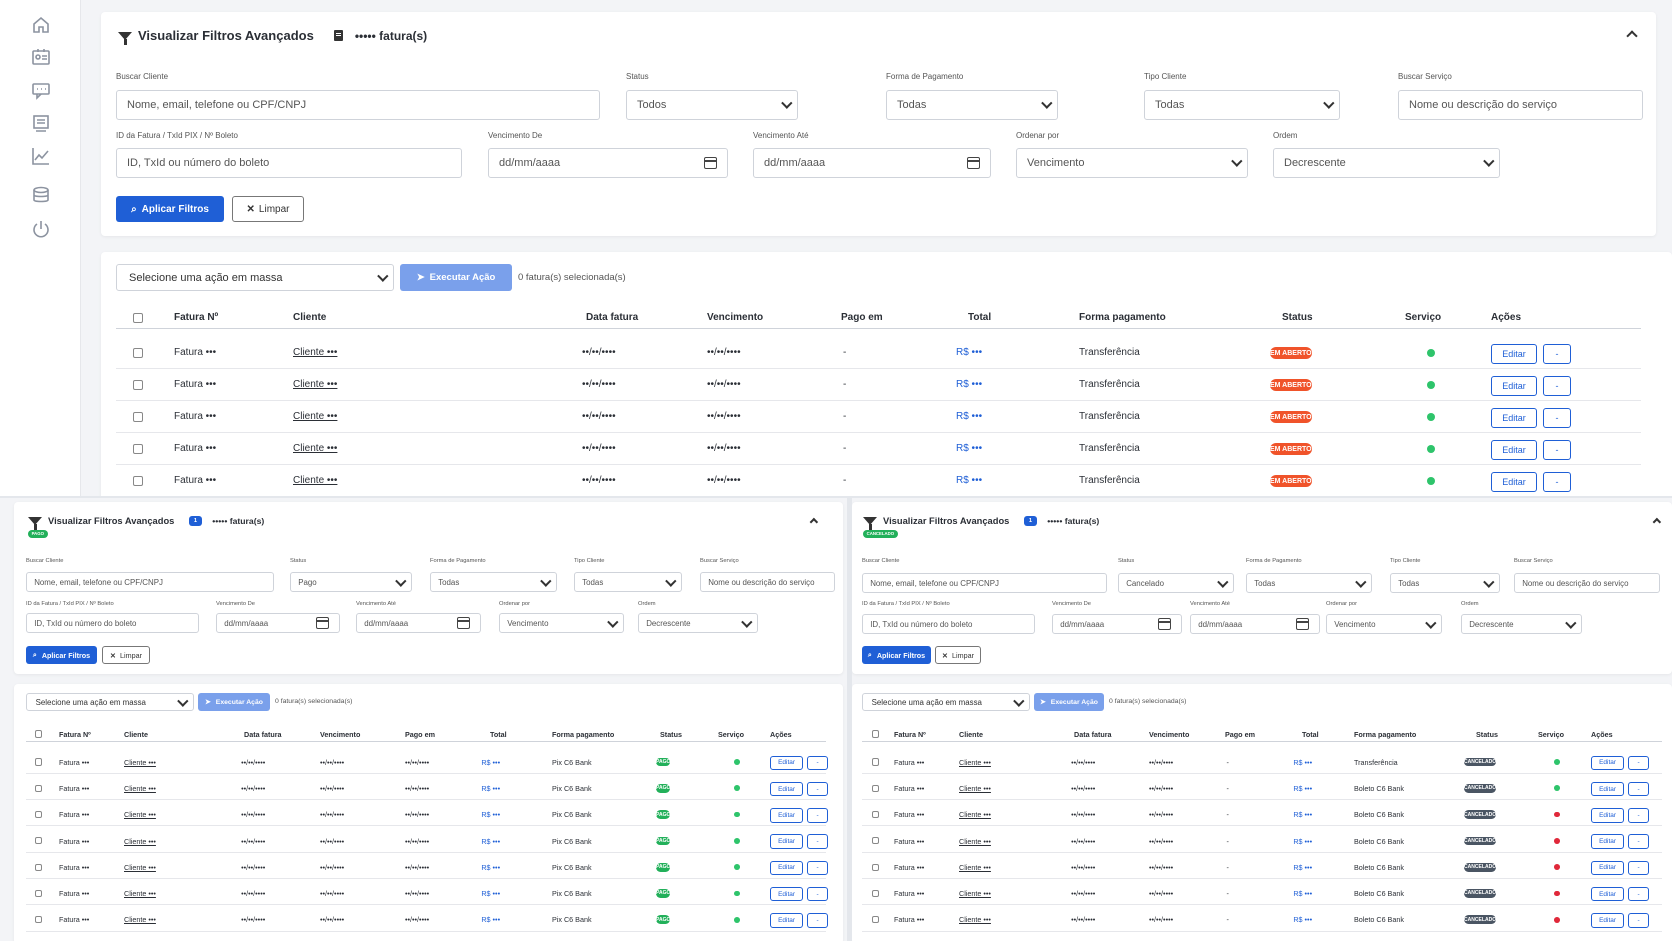 The width and height of the screenshot is (1672, 941). What do you see at coordinates (41, 123) in the screenshot?
I see `invoice-icon` at bounding box center [41, 123].